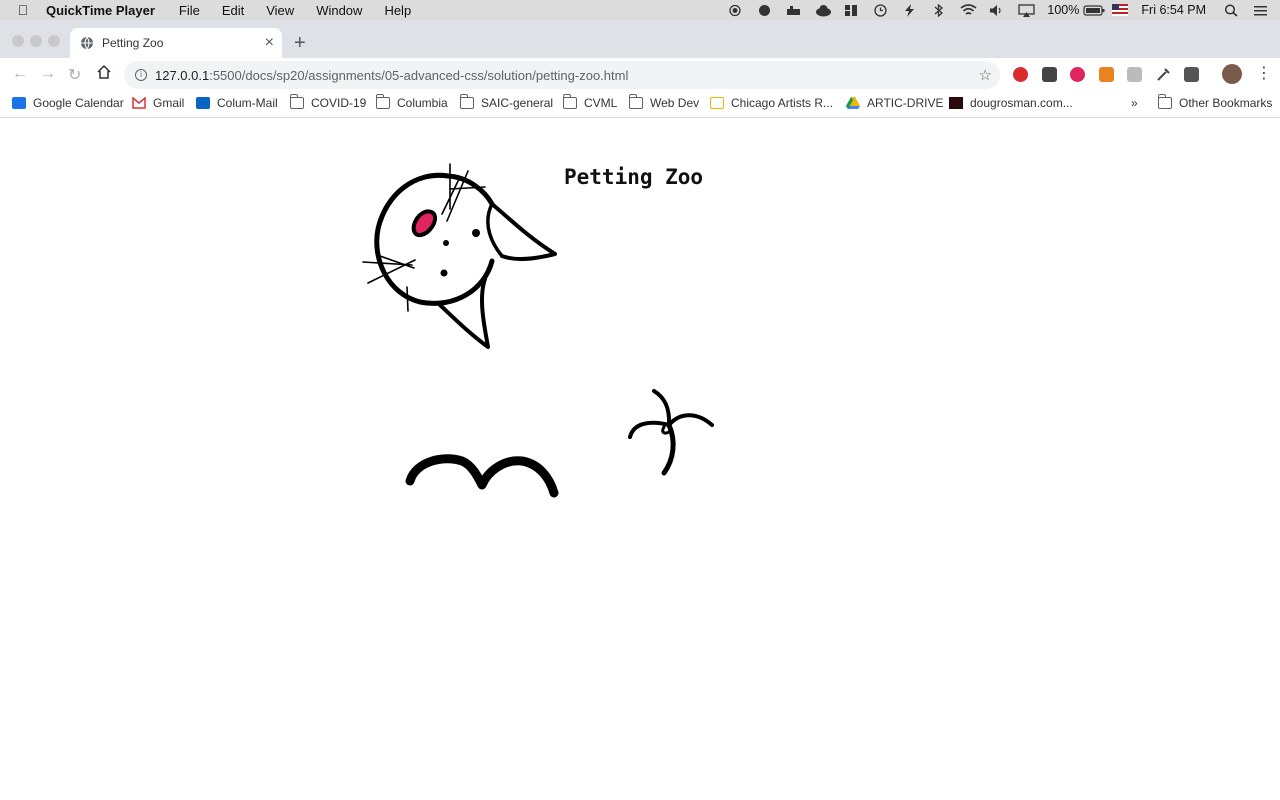 The height and width of the screenshot is (800, 1280). I want to click on bookmark-folder-saic-general: SAIC-general, so click(507, 102).